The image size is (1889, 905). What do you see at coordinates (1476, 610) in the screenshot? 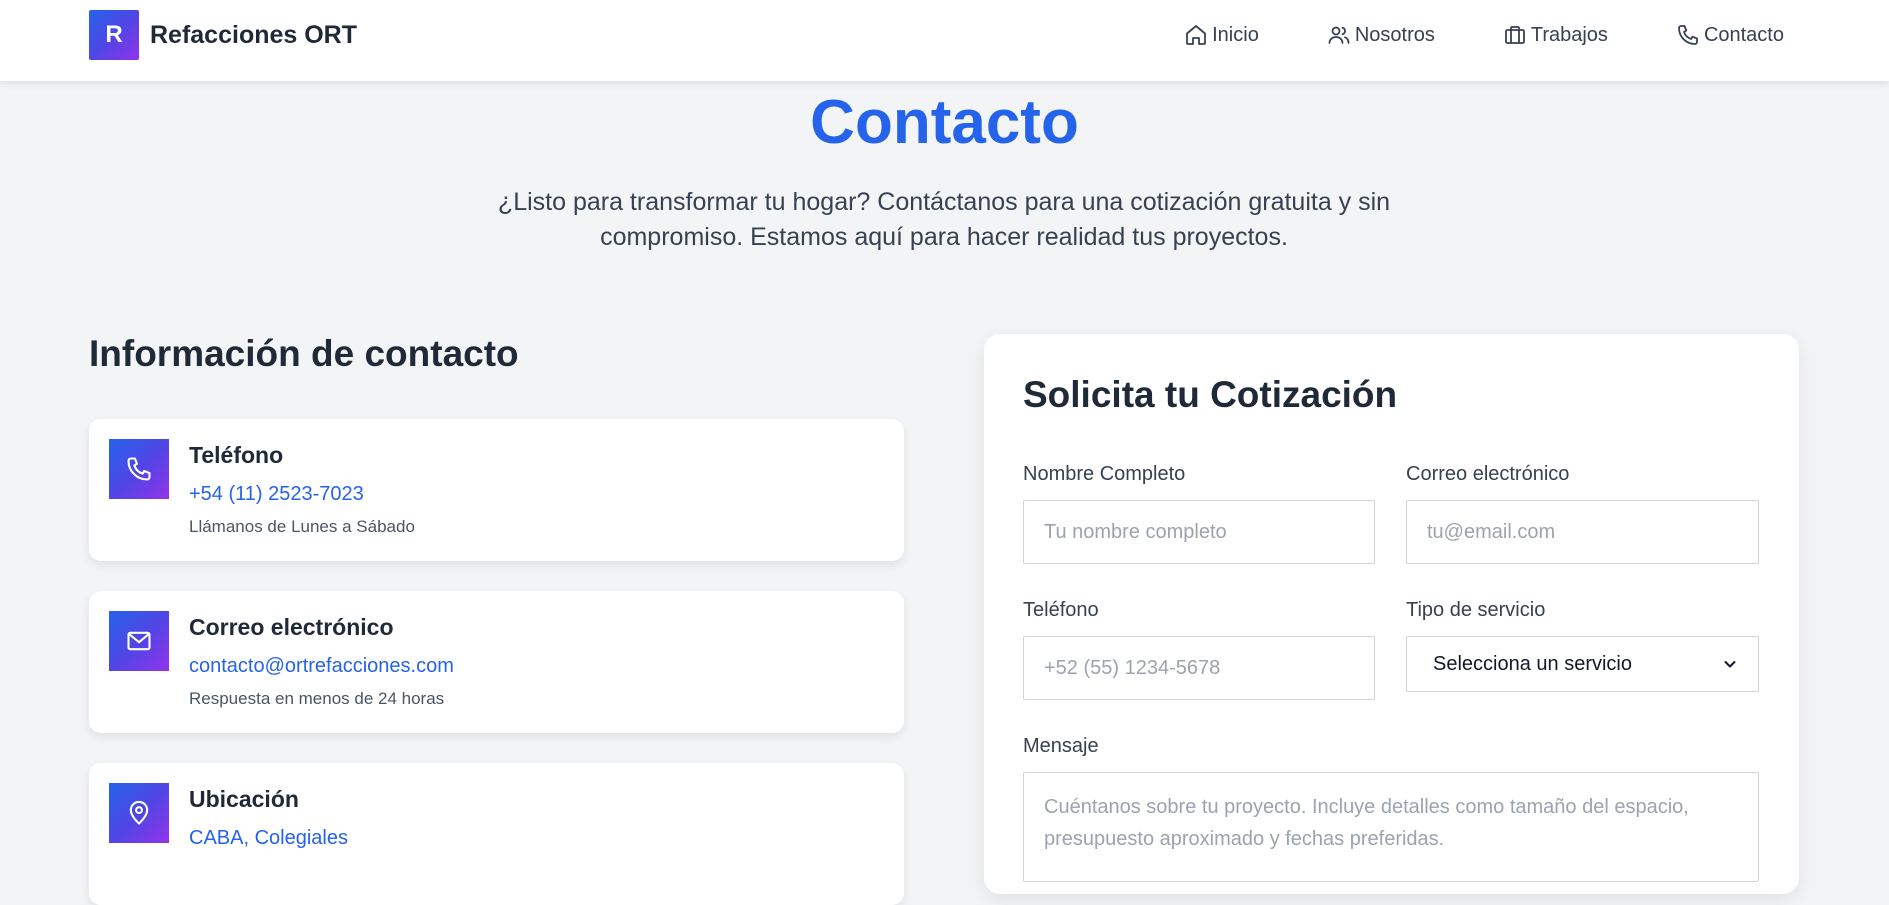
I see `service-label: Tipo de servicio` at bounding box center [1476, 610].